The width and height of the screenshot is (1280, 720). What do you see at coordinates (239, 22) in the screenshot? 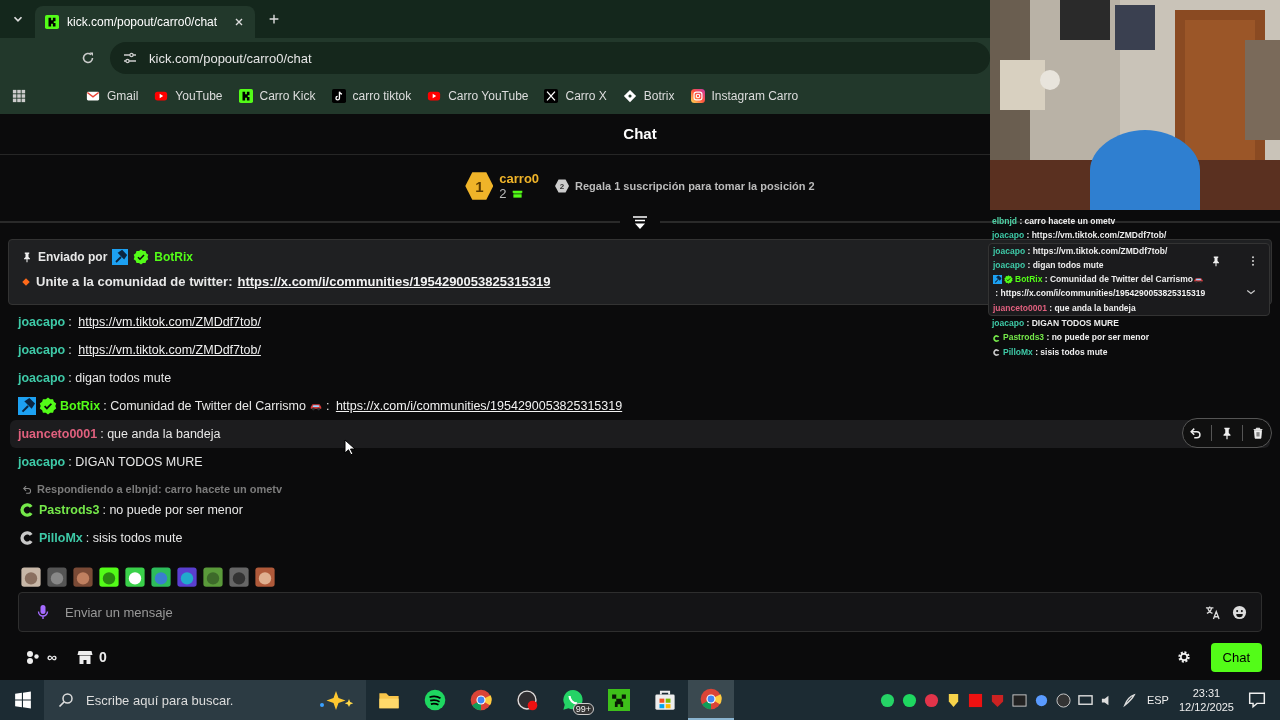
I see `close-icon` at bounding box center [239, 22].